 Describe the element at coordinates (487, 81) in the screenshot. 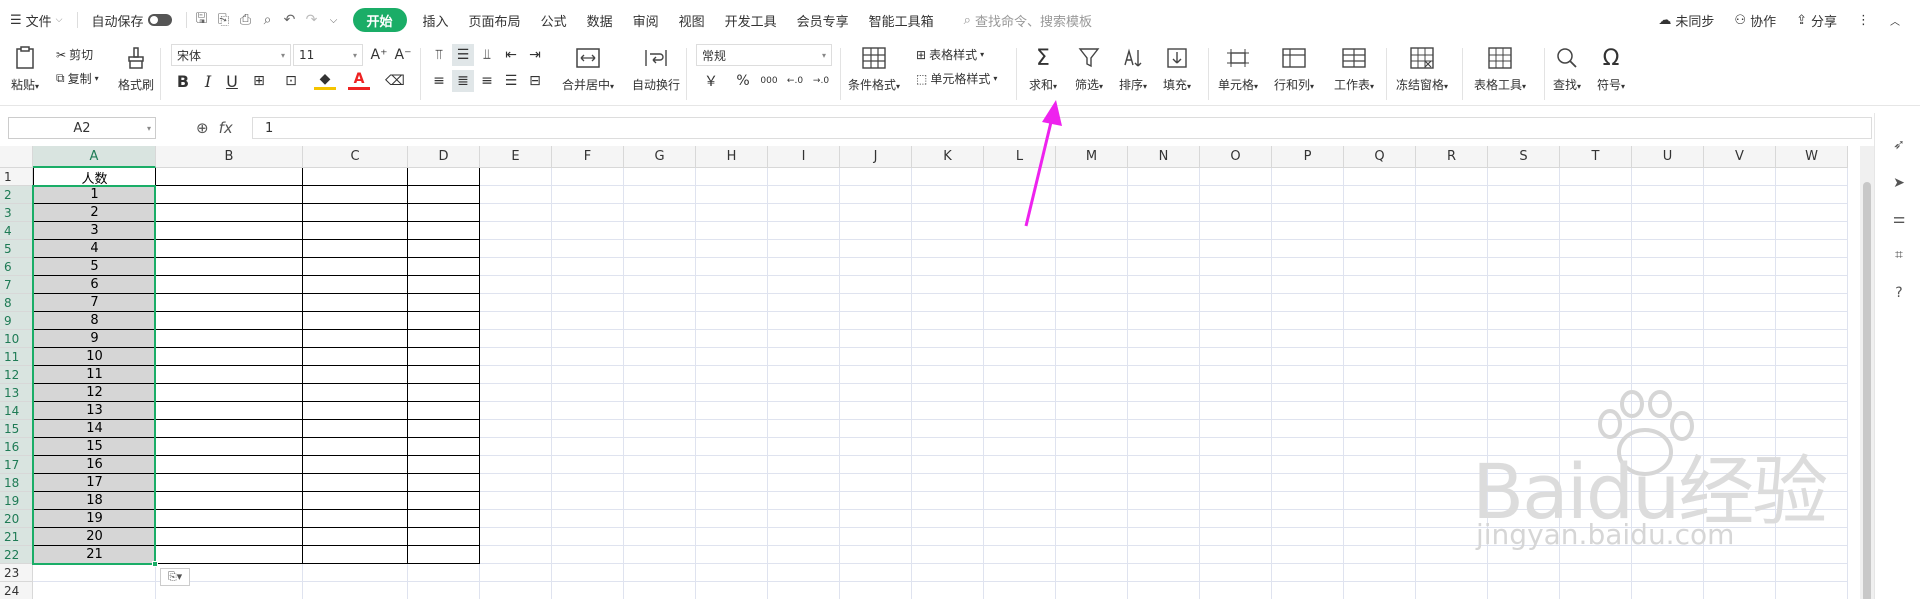

I see `align-right-icon: ≡` at that location.